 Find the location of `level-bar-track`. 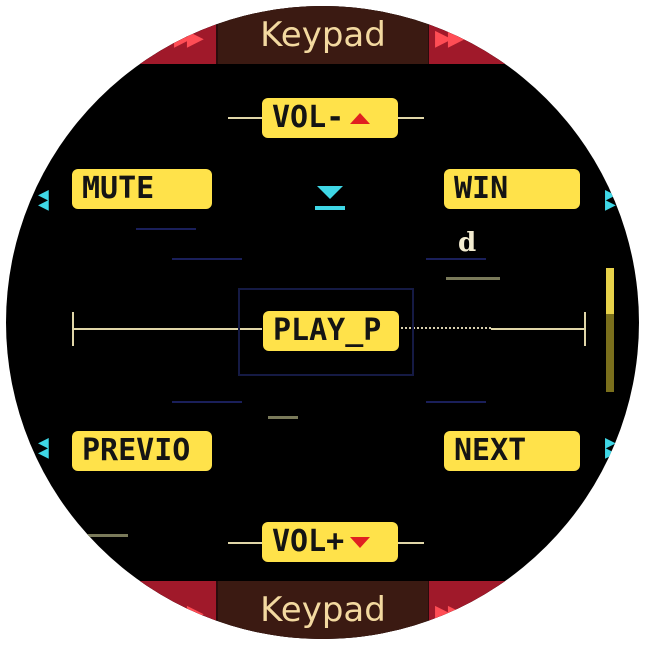

level-bar-track is located at coordinates (610, 353).